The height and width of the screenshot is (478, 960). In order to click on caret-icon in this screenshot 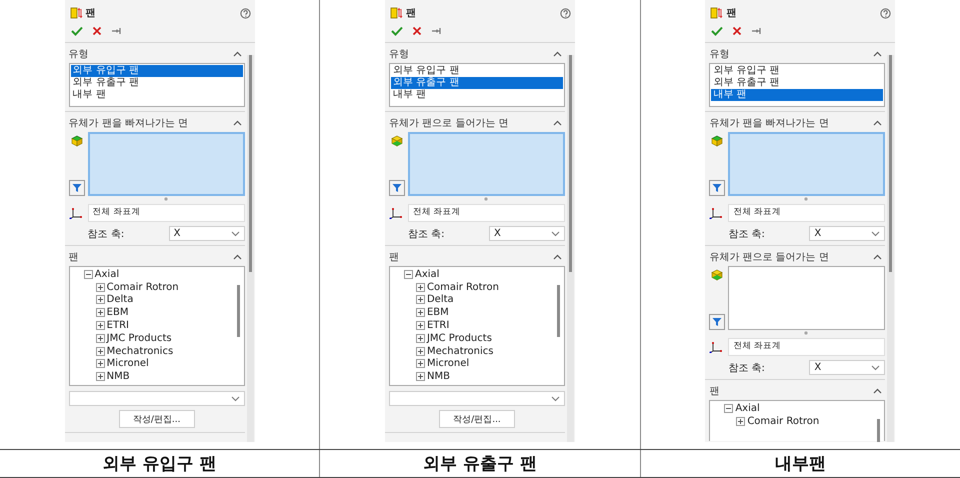, I will do `click(555, 399)`.